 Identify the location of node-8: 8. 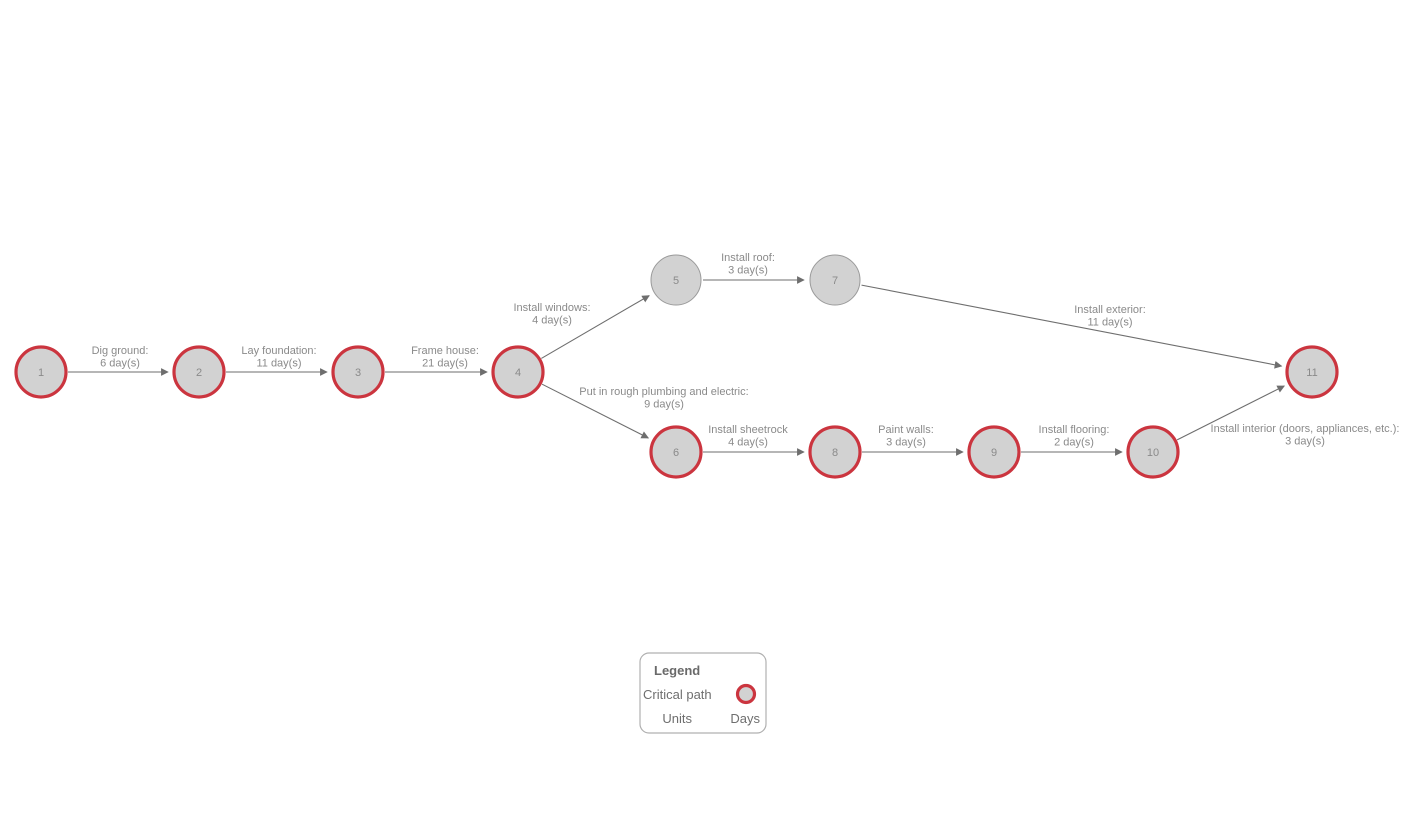
(835, 452).